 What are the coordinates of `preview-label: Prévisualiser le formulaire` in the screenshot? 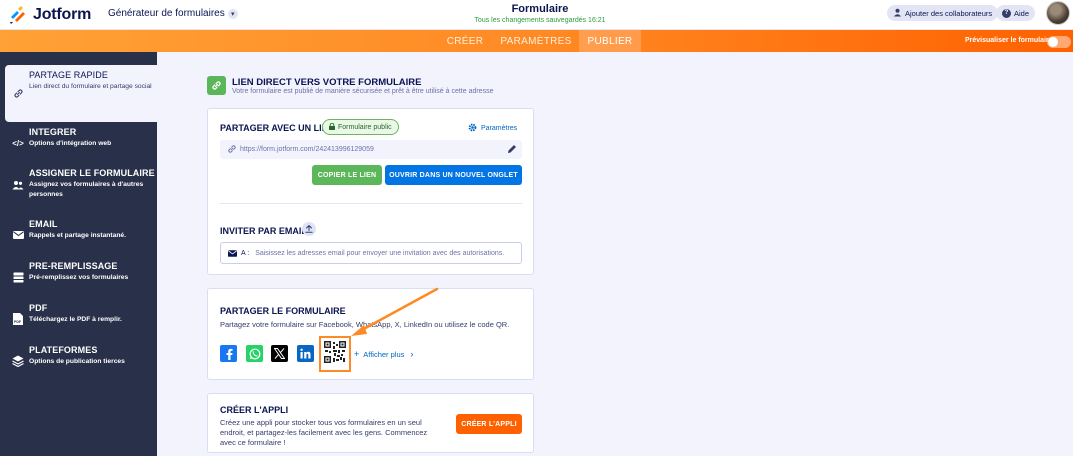 It's located at (1009, 40).